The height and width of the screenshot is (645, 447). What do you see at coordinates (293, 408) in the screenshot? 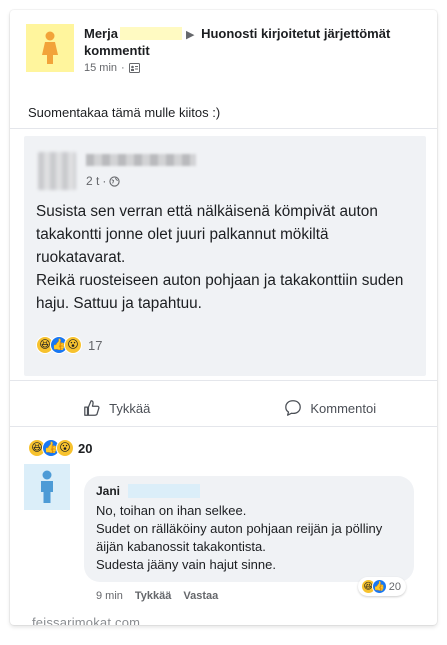
I see `comment-bubble-icon` at bounding box center [293, 408].